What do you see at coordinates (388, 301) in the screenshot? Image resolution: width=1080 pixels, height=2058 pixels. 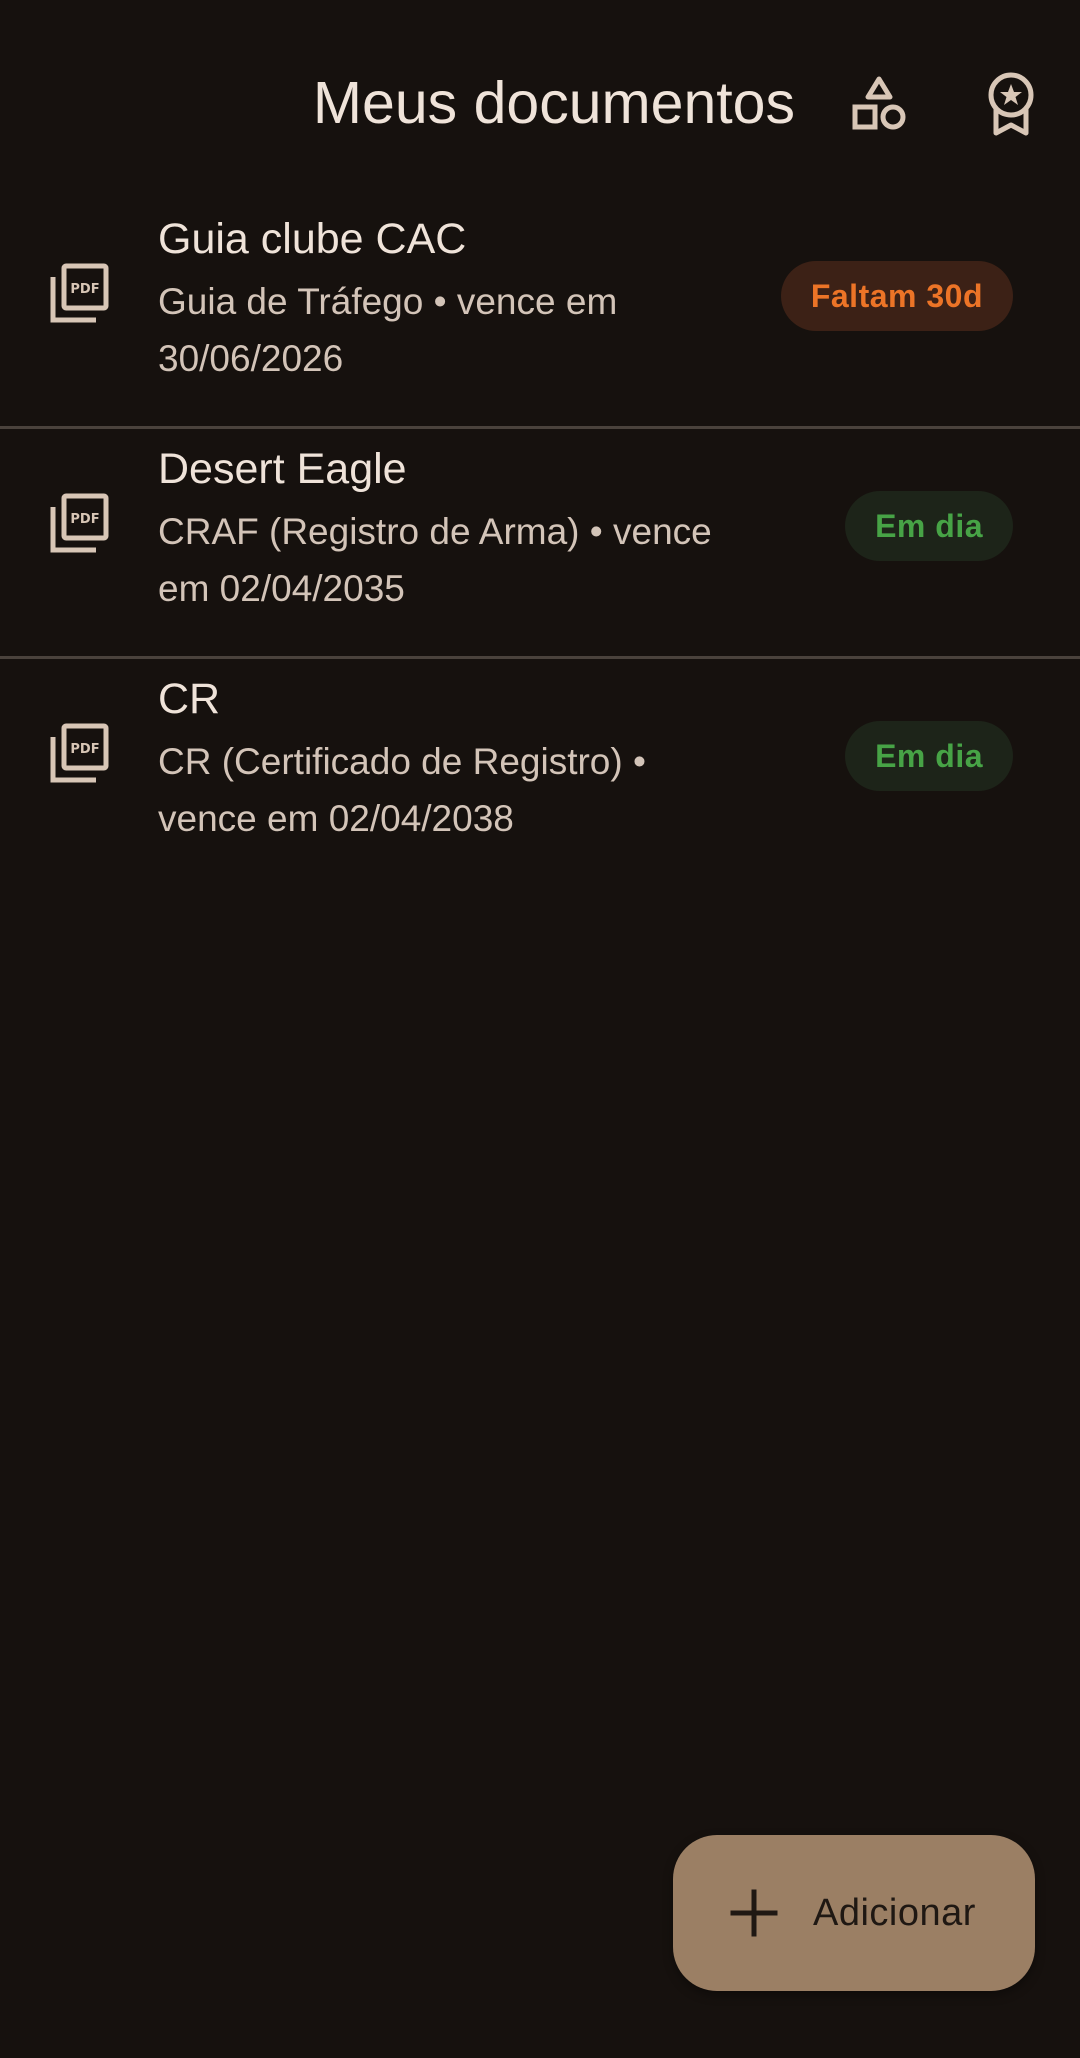 I see `document-type-due: Guia de Tráfego • vence em` at bounding box center [388, 301].